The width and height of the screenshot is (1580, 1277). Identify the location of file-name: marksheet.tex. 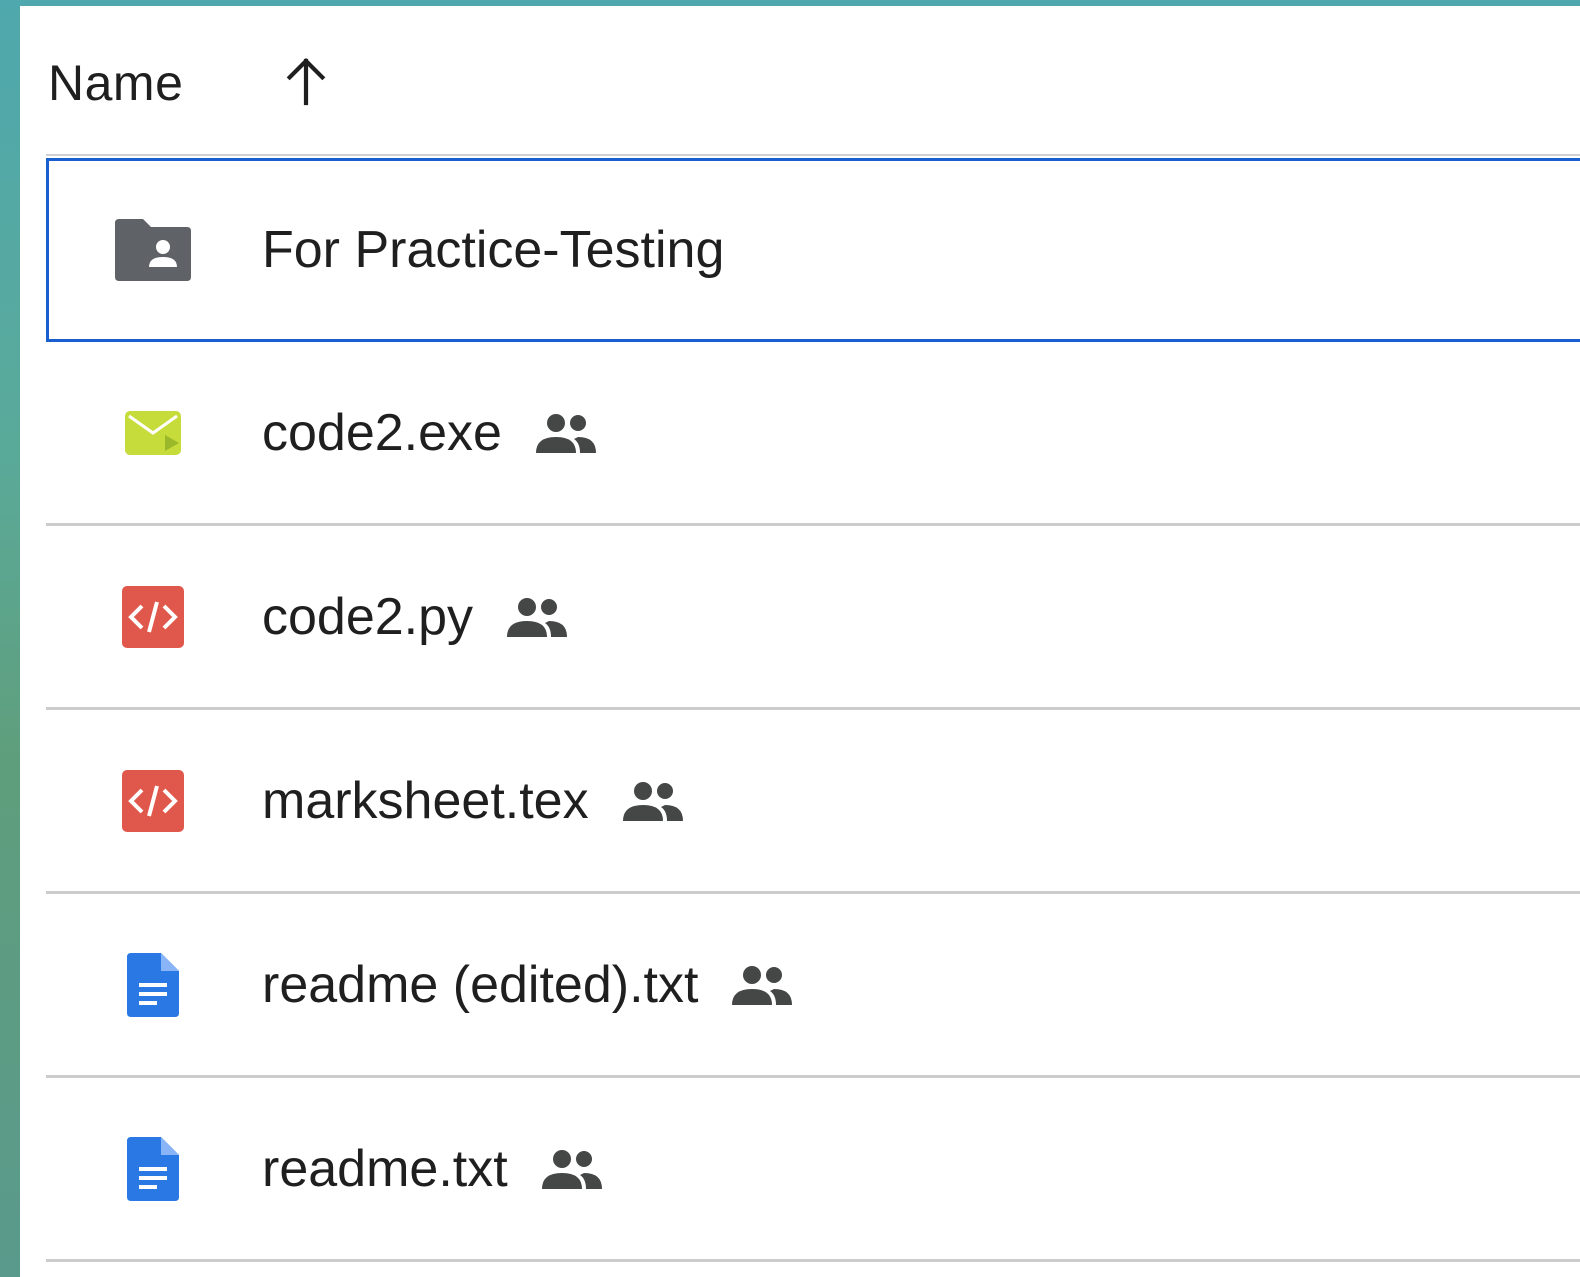
(425, 800).